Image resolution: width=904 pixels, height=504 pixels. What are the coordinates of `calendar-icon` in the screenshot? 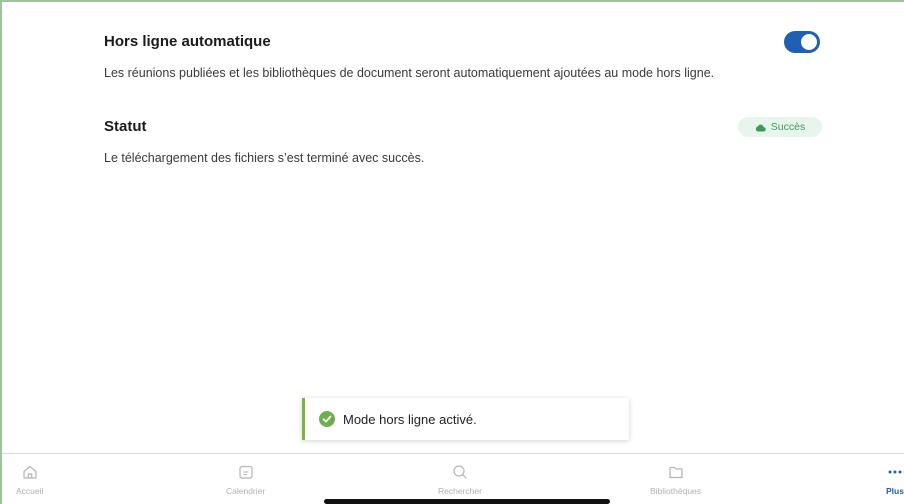 It's located at (246, 472).